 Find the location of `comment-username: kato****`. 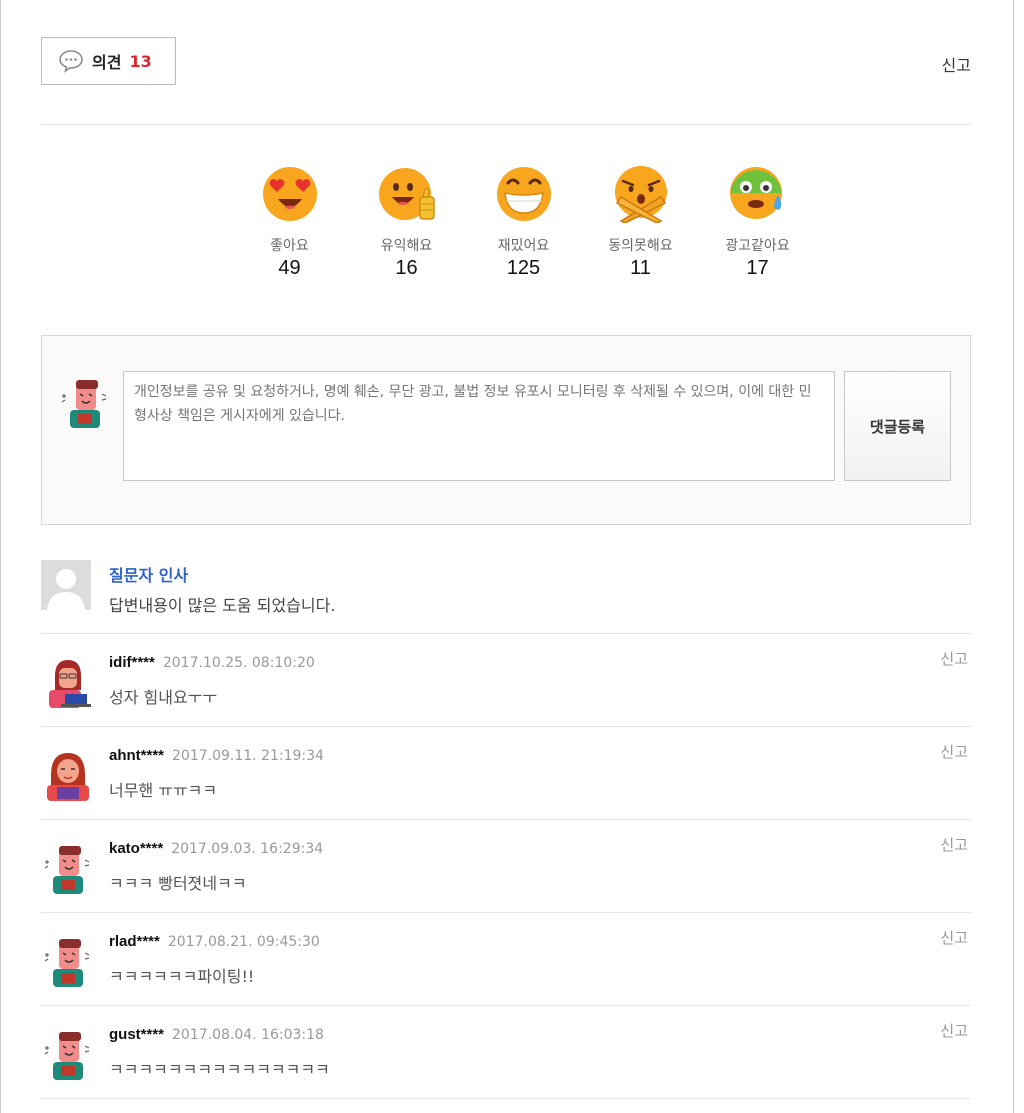

comment-username: kato**** is located at coordinates (136, 848).